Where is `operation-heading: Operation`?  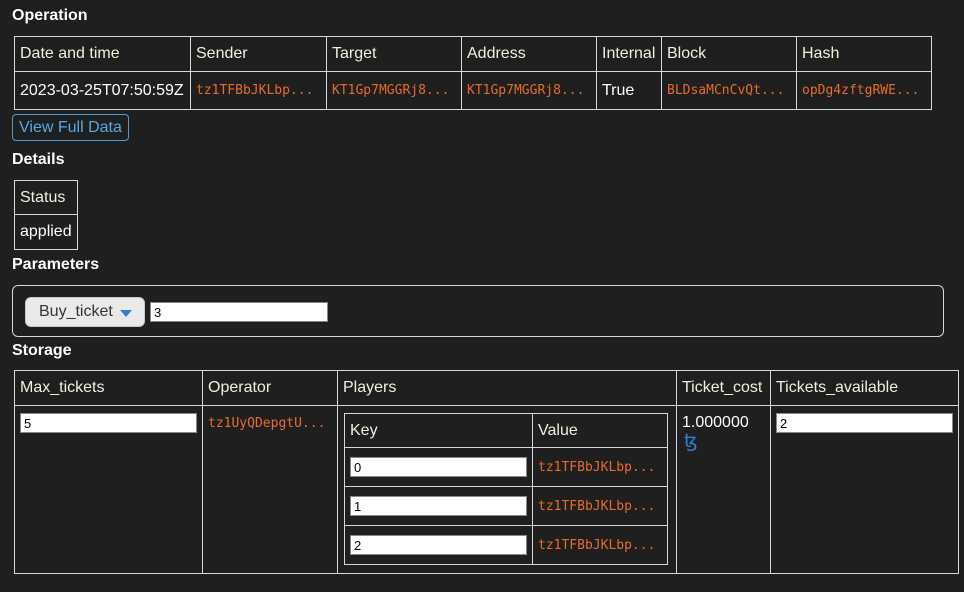
operation-heading: Operation is located at coordinates (50, 15).